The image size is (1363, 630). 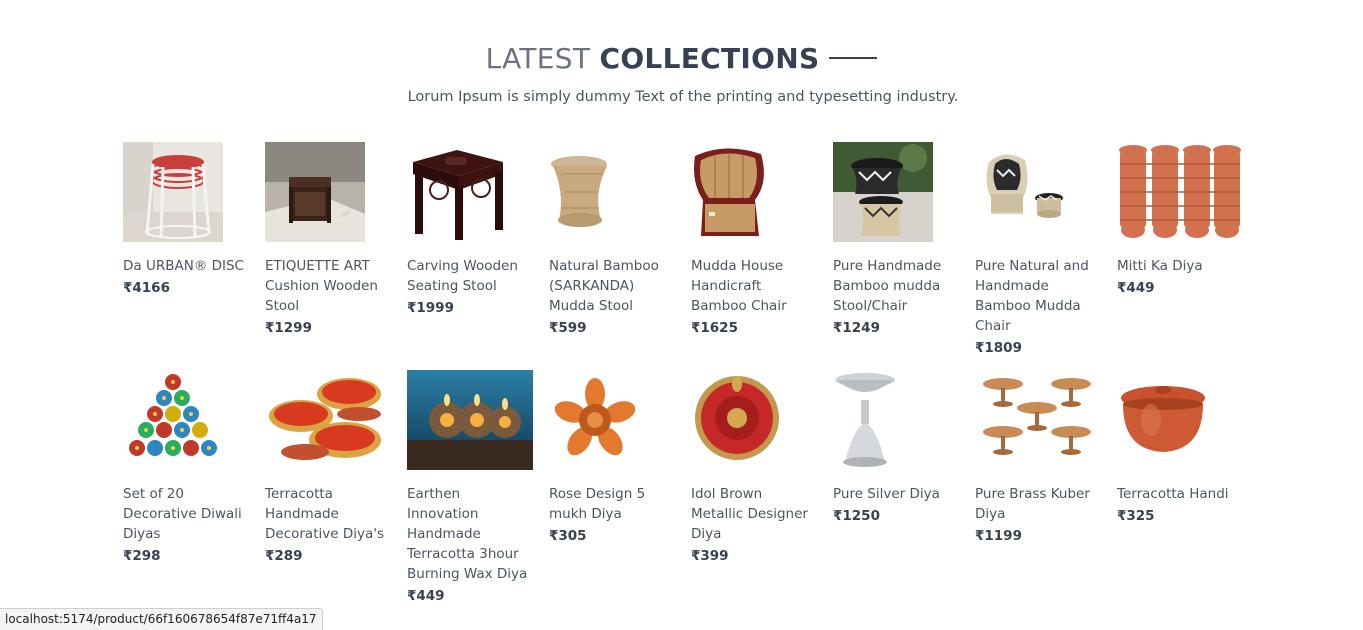 What do you see at coordinates (146, 288) in the screenshot?
I see `product-price: ₹4166` at bounding box center [146, 288].